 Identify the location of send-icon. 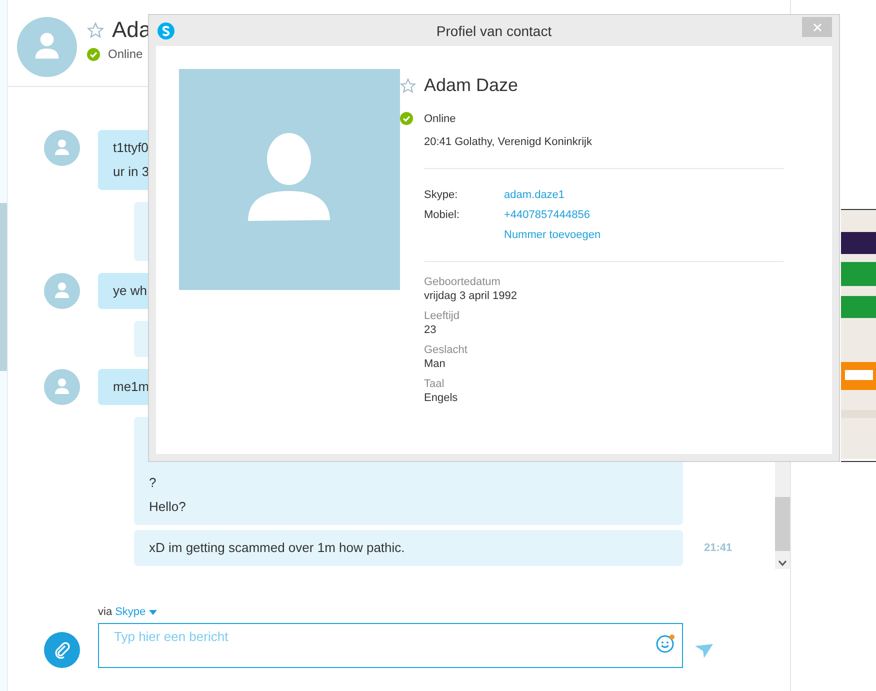
(704, 651).